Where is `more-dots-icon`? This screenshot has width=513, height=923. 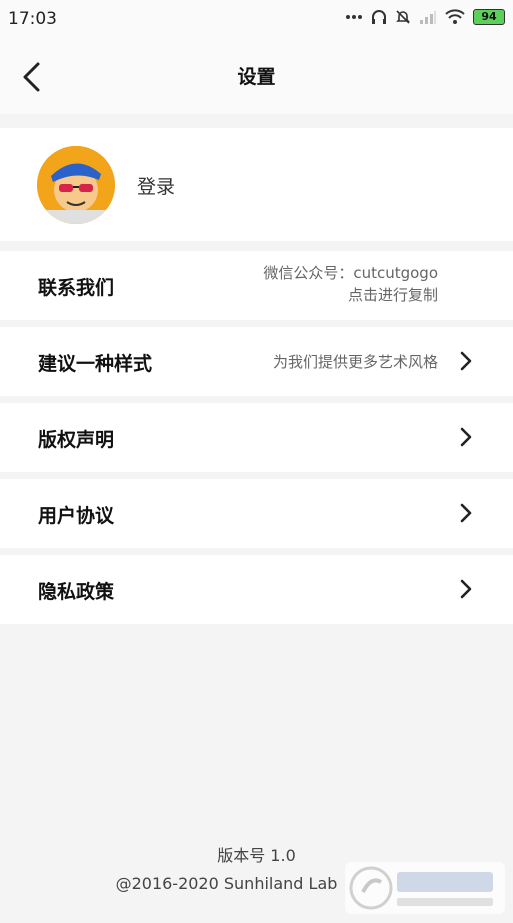
more-dots-icon is located at coordinates (354, 17).